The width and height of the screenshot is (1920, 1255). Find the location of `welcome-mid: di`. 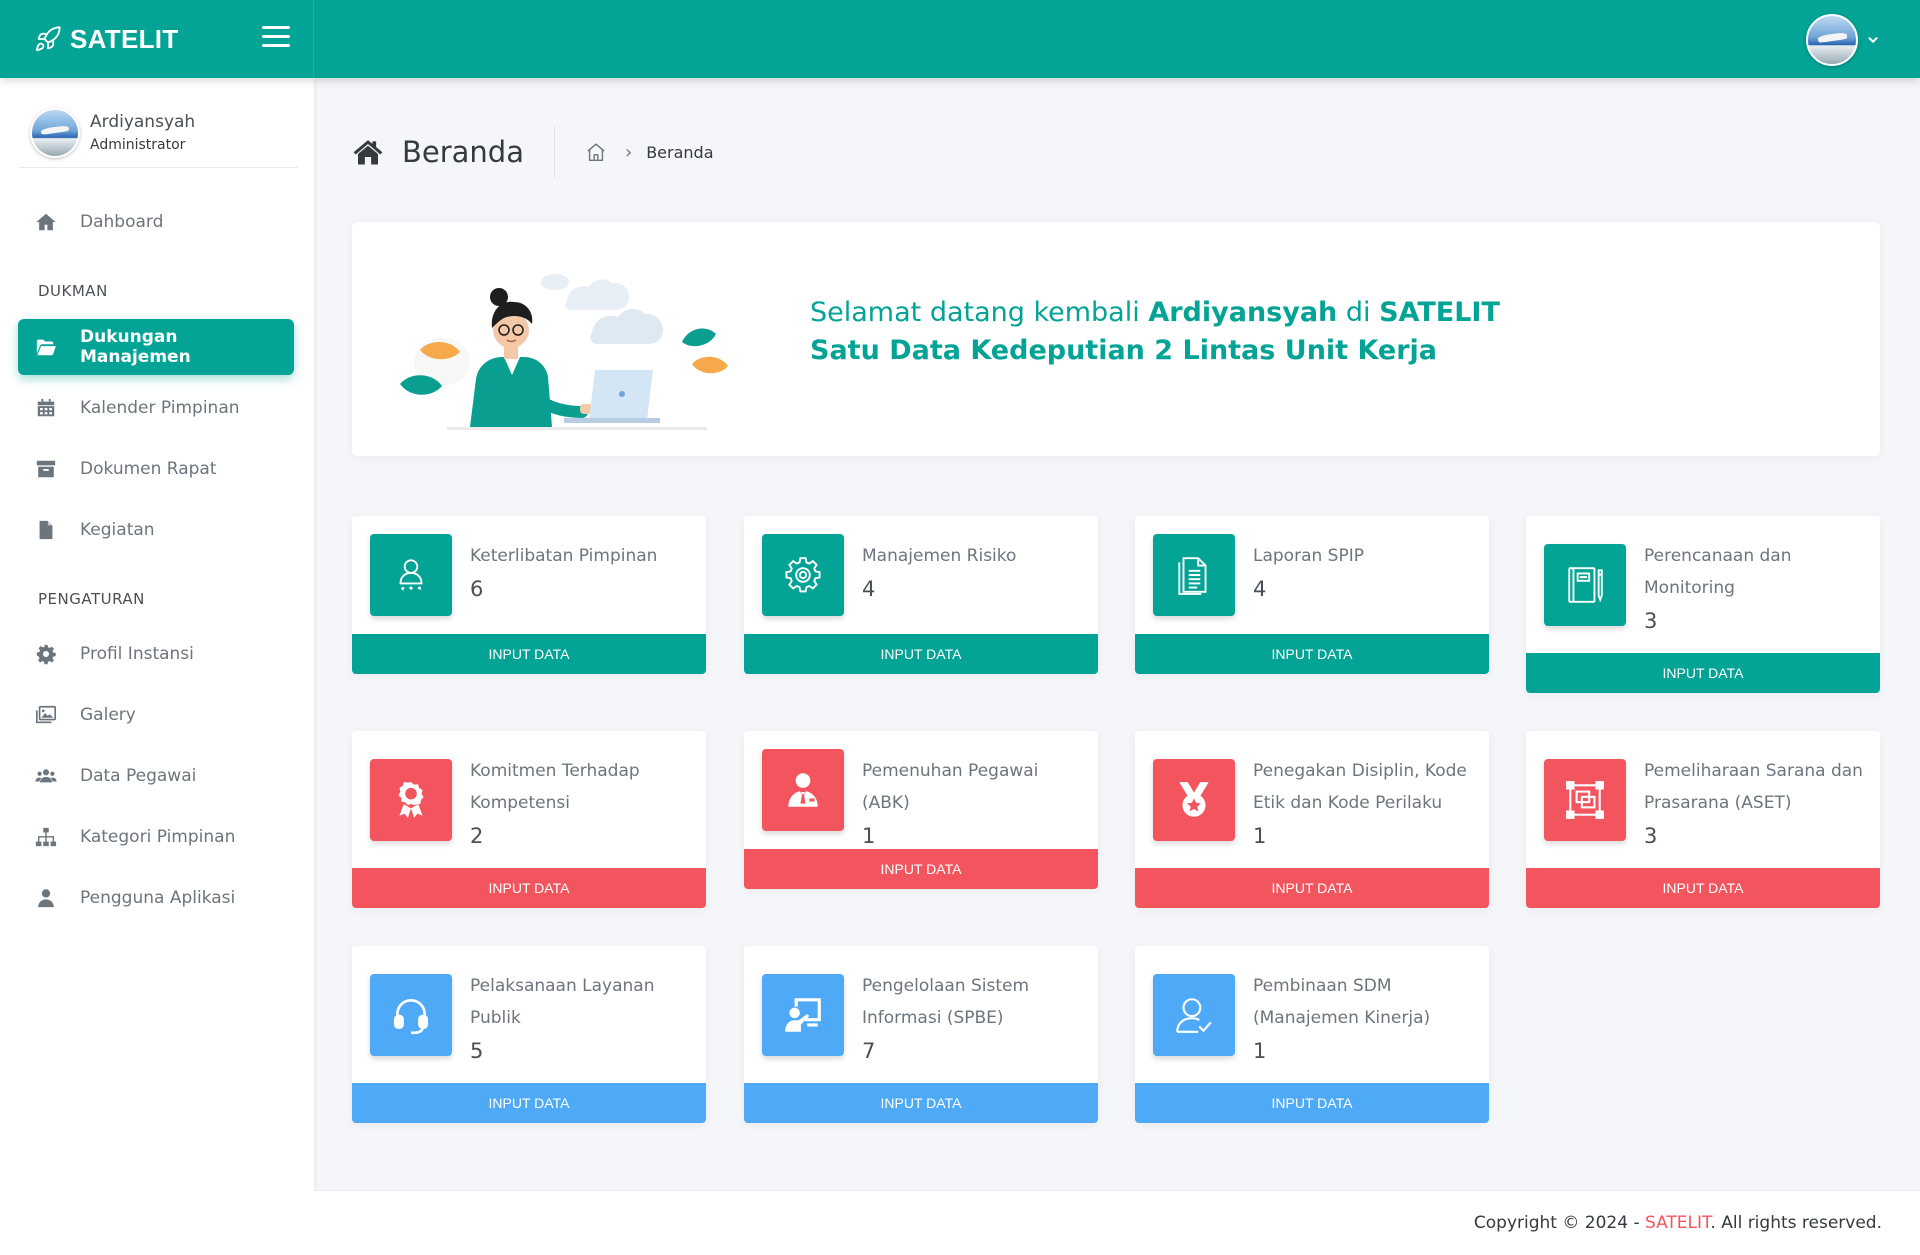

welcome-mid: di is located at coordinates (1358, 312).